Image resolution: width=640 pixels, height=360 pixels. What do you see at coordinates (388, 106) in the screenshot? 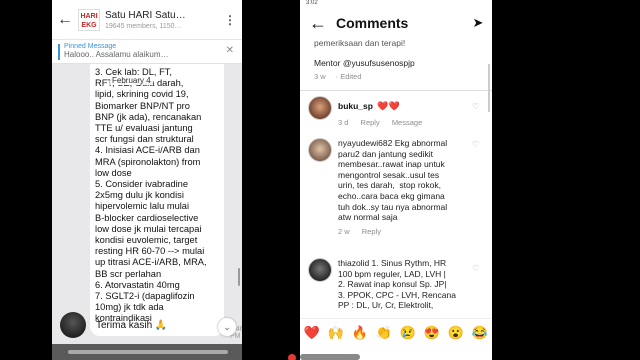
I see `comment-text: ❤️❤️` at bounding box center [388, 106].